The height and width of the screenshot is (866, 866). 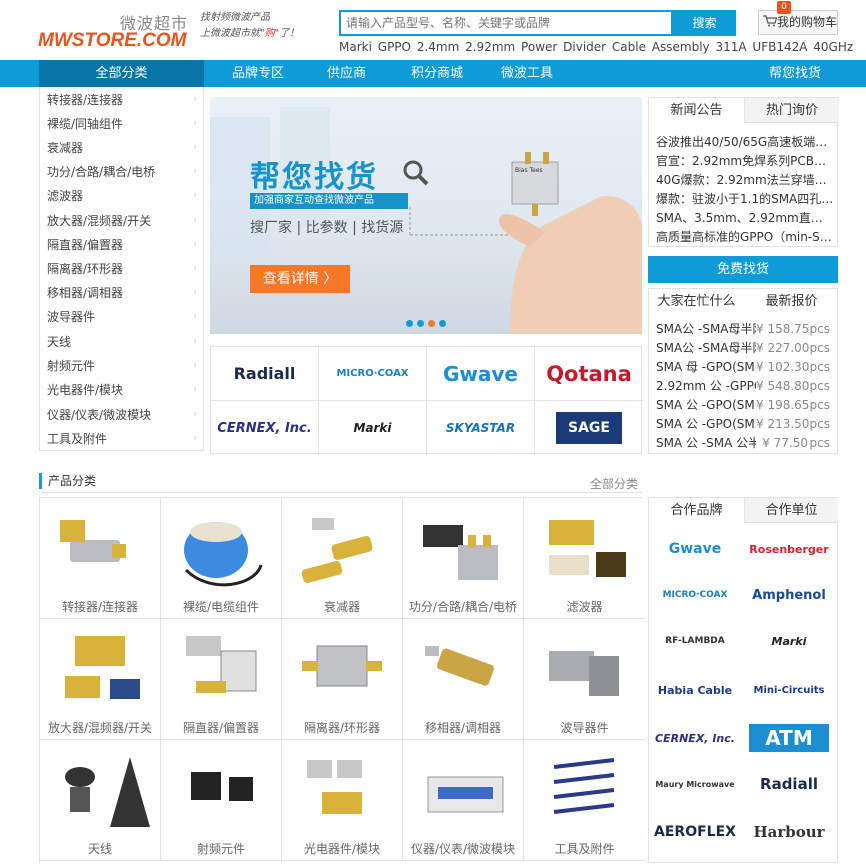 What do you see at coordinates (745, 367) in the screenshot?
I see `quote-row: SMA 母 -GPO(SMP)¥ 102.30pcs` at bounding box center [745, 367].